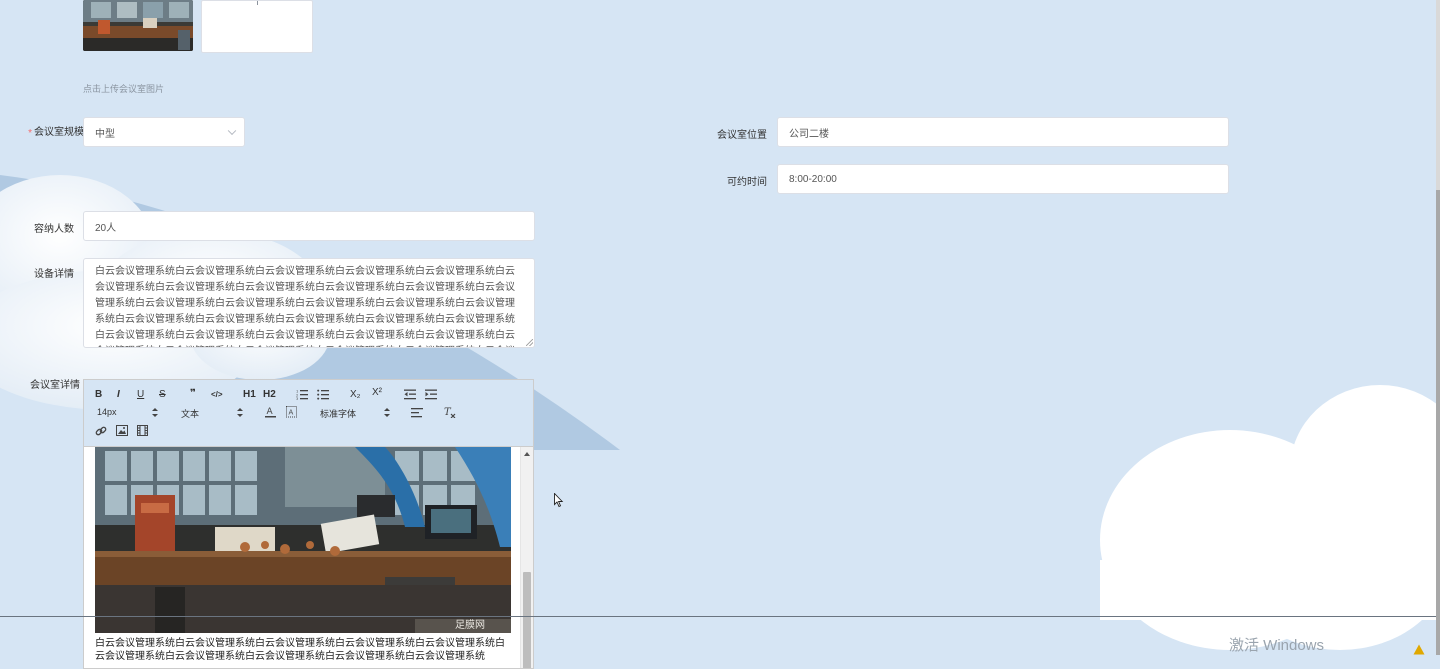 The image size is (1440, 669). Describe the element at coordinates (1003, 132) in the screenshot. I see `location-input: 公司二楼` at that location.